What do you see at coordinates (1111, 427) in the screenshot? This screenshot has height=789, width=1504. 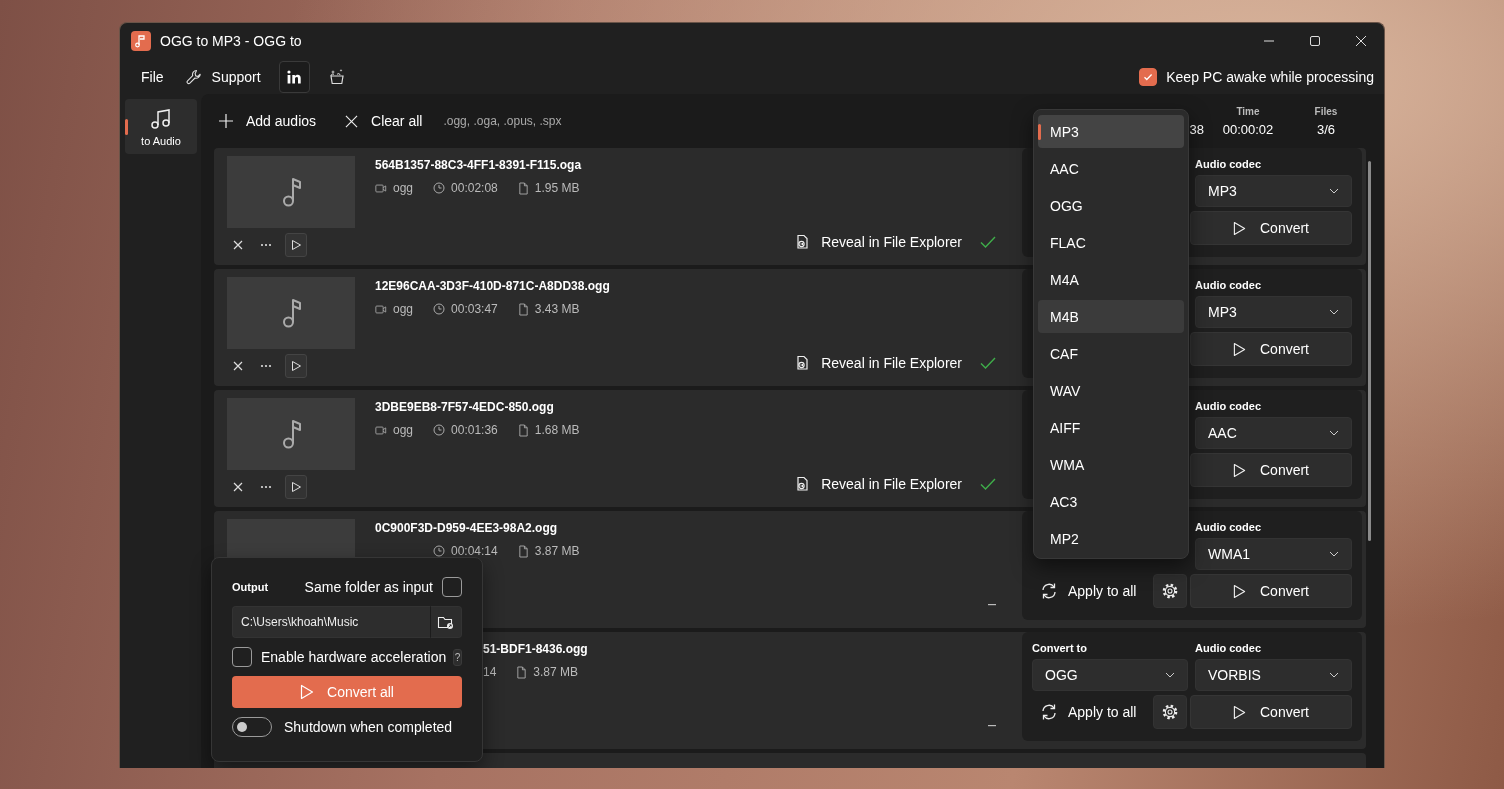 I see `format-option: AIFF` at bounding box center [1111, 427].